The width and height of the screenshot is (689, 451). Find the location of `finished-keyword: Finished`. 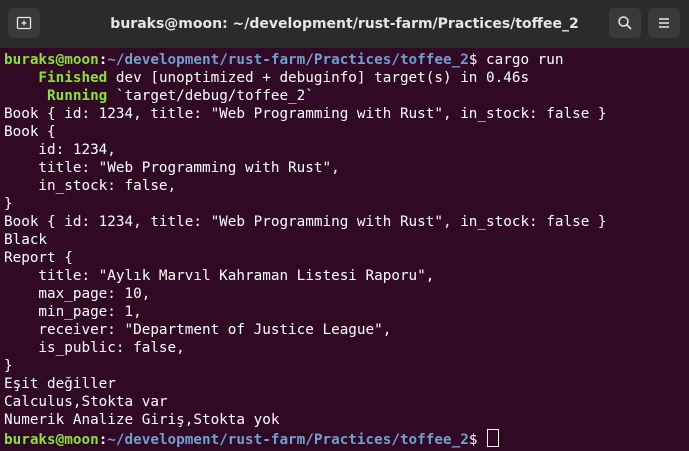

finished-keyword: Finished is located at coordinates (56, 78).